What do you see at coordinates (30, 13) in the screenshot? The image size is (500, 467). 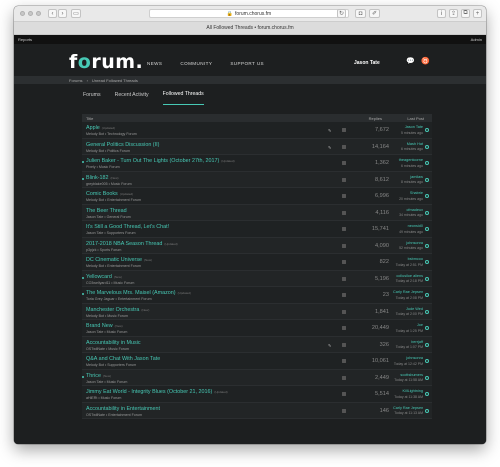 I see `minimize-window-button` at bounding box center [30, 13].